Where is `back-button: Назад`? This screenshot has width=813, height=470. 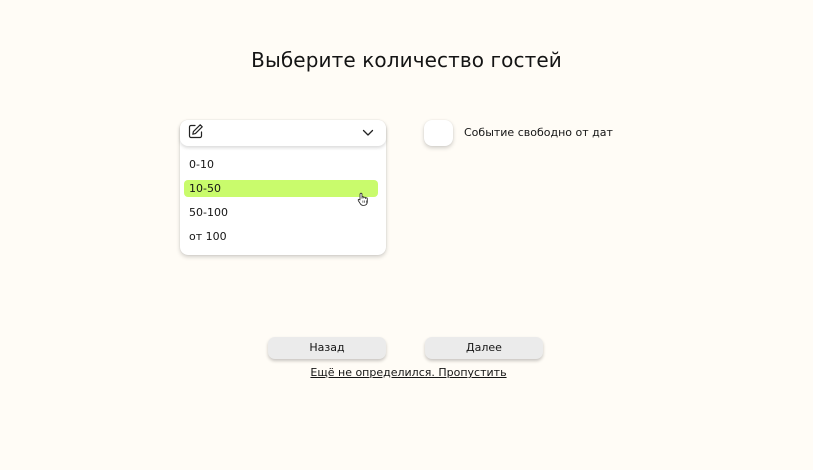
back-button: Назад is located at coordinates (327, 348).